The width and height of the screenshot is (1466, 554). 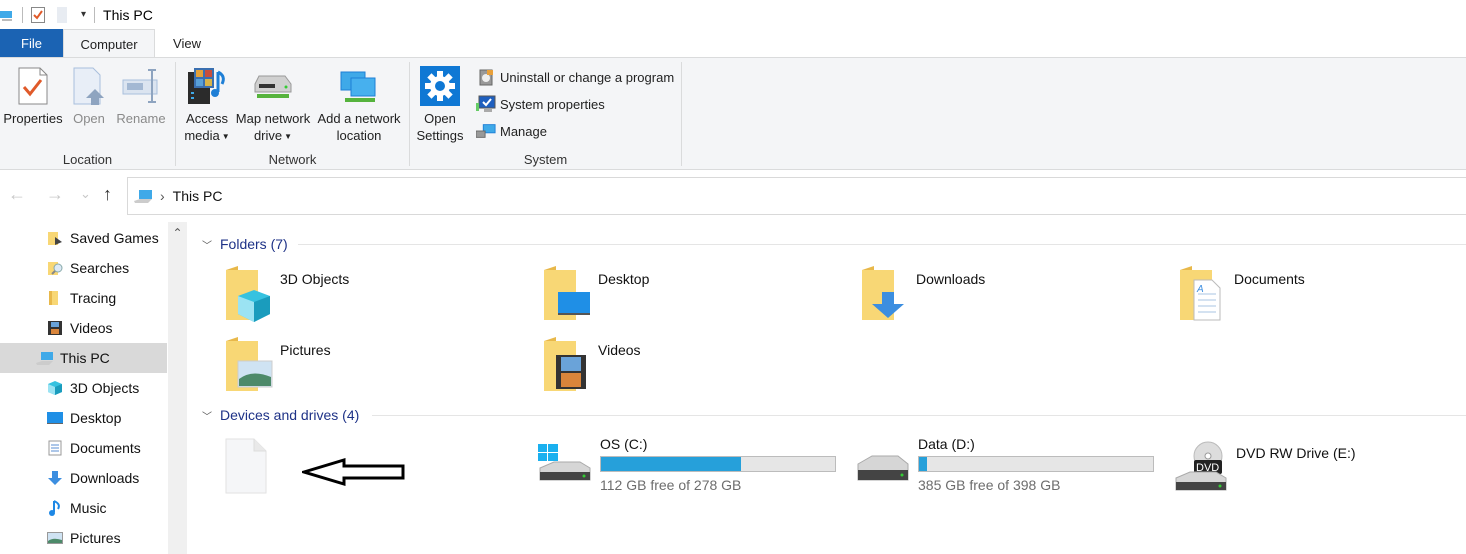 What do you see at coordinates (1200, 465) in the screenshot?
I see `dvd-drive-icon: DVD` at bounding box center [1200, 465].